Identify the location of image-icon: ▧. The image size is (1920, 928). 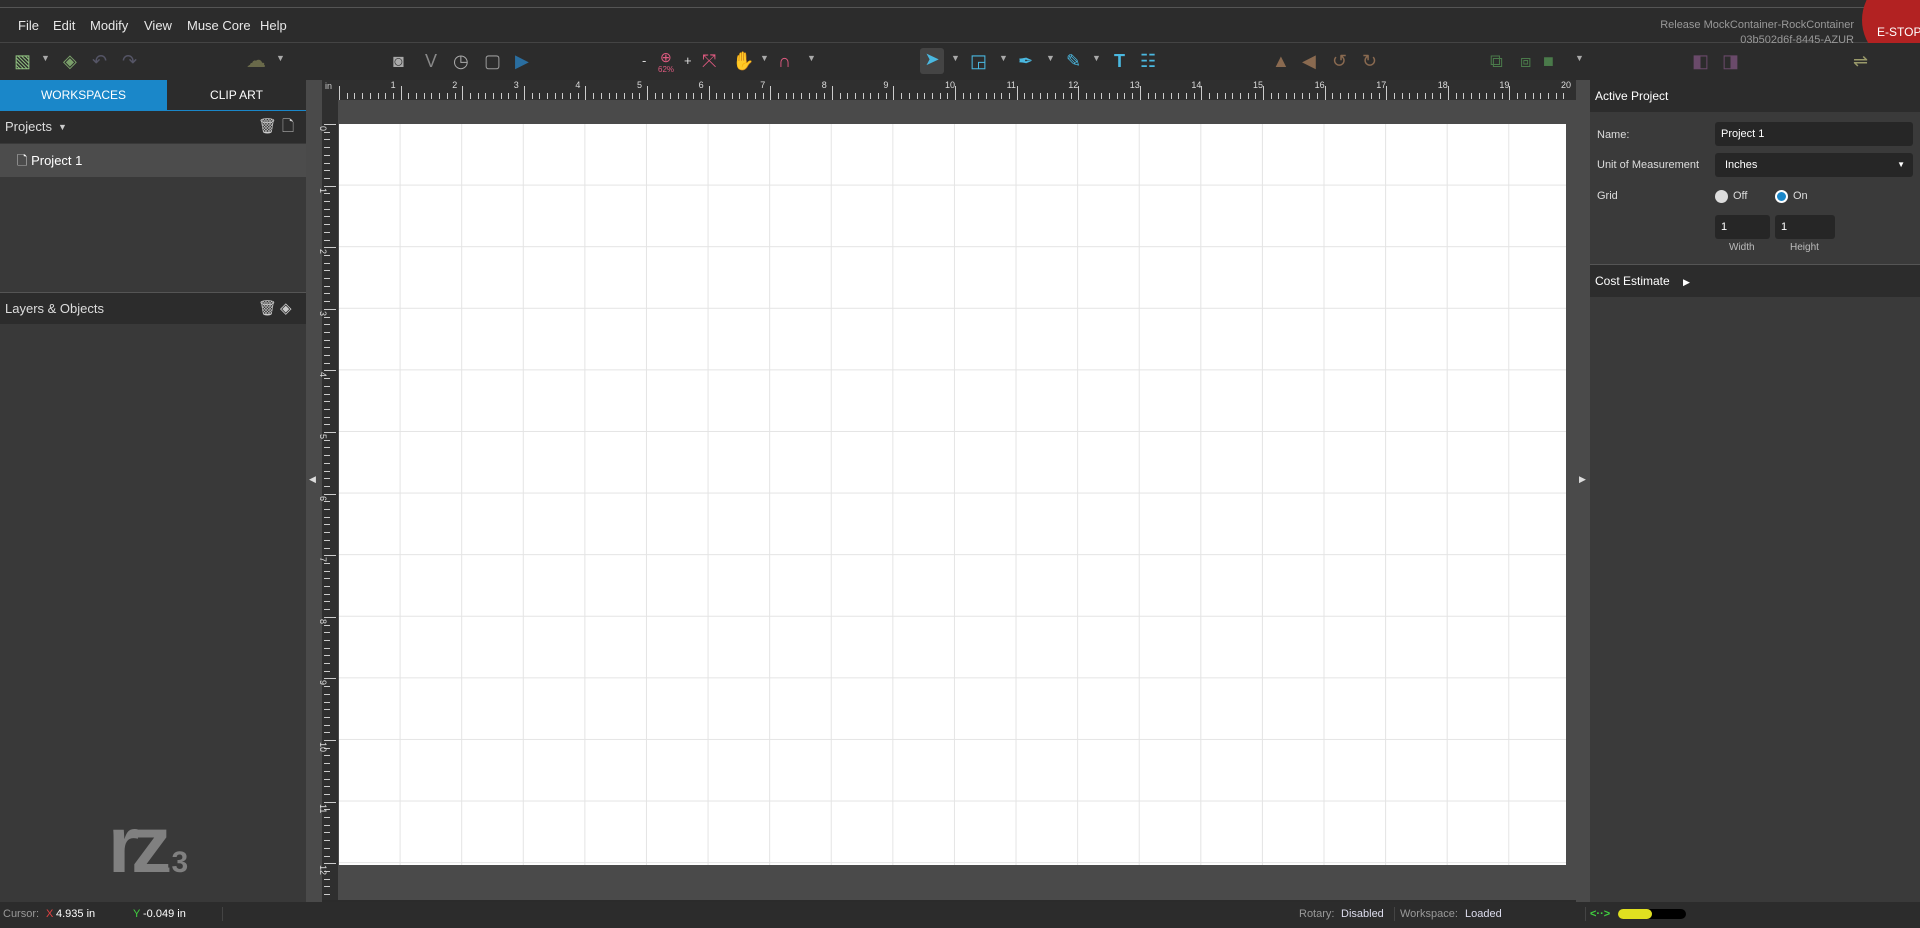
(22, 61).